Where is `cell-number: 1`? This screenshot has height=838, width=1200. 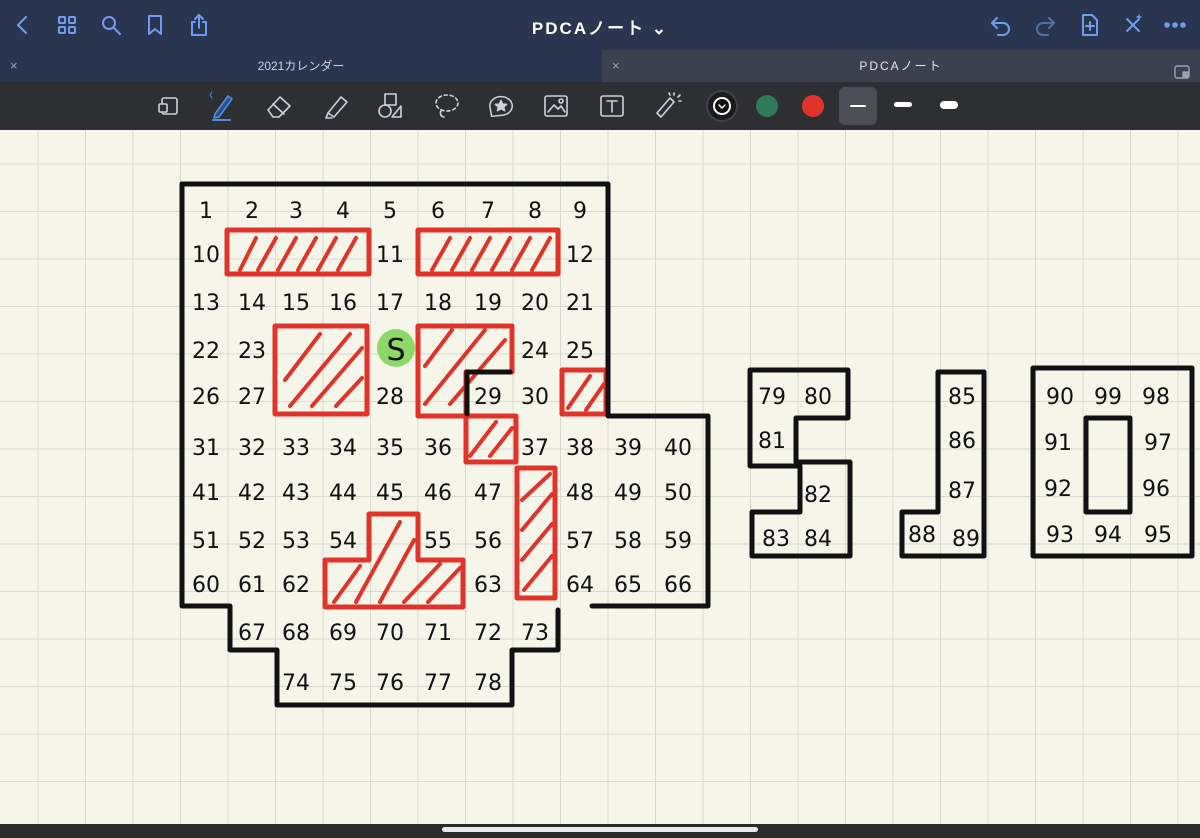 cell-number: 1 is located at coordinates (206, 211).